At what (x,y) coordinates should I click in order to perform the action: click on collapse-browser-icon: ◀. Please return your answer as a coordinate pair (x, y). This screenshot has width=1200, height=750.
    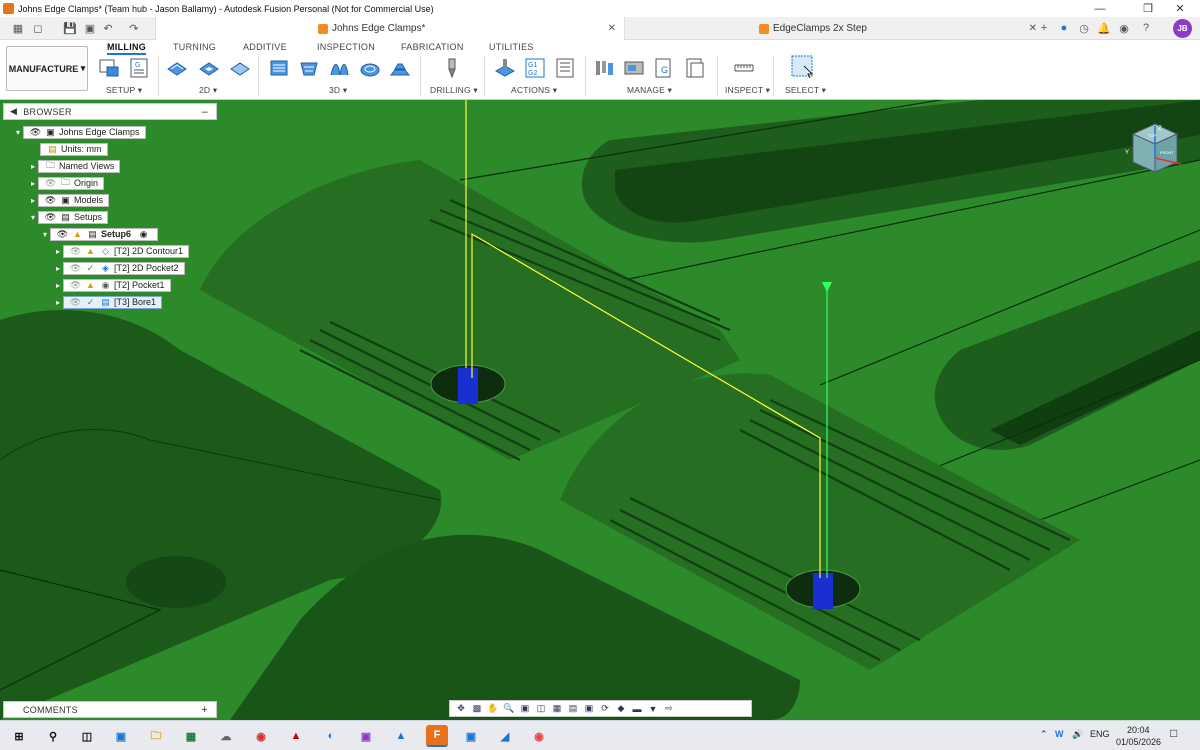
    Looking at the image, I should click on (13, 111).